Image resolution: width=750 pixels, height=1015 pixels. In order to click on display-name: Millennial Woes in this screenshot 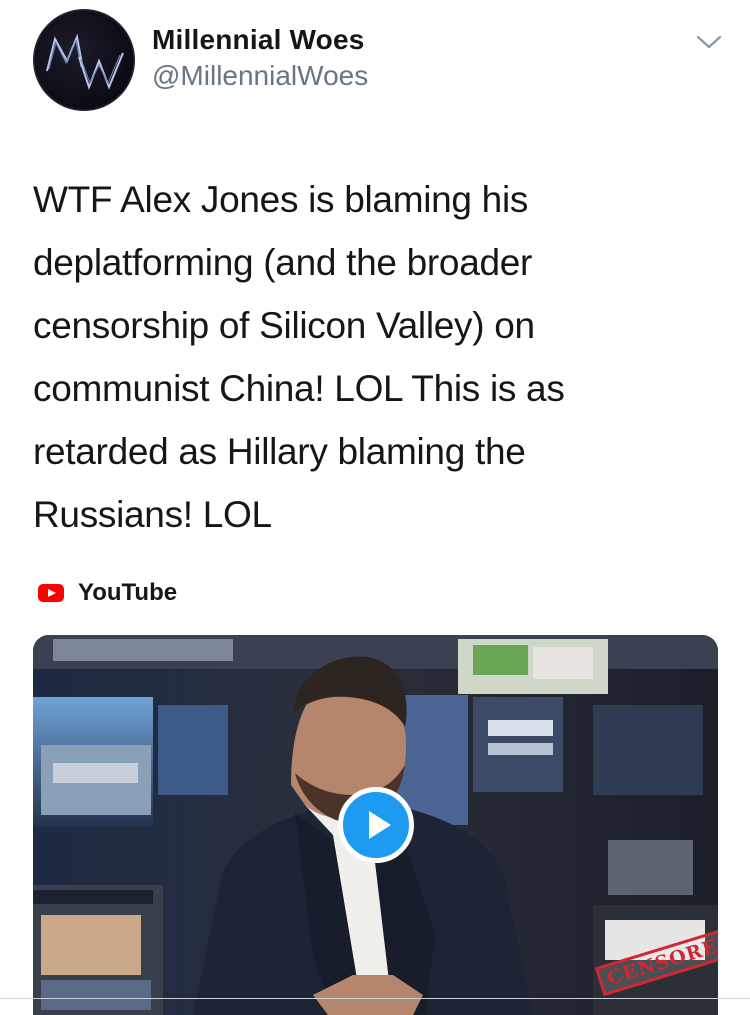, I will do `click(258, 40)`.